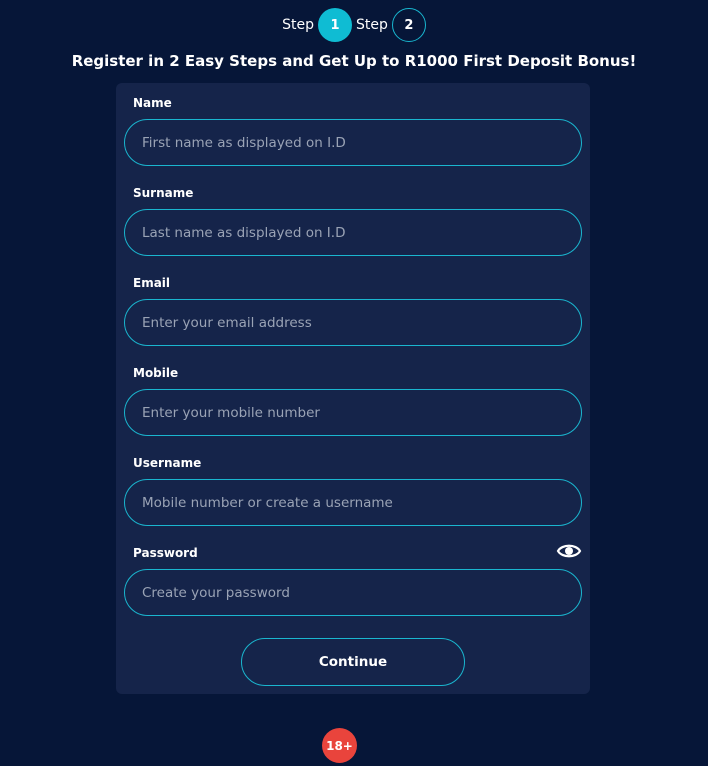 This screenshot has width=708, height=766. Describe the element at coordinates (353, 662) in the screenshot. I see `continue-button: Continue` at that location.